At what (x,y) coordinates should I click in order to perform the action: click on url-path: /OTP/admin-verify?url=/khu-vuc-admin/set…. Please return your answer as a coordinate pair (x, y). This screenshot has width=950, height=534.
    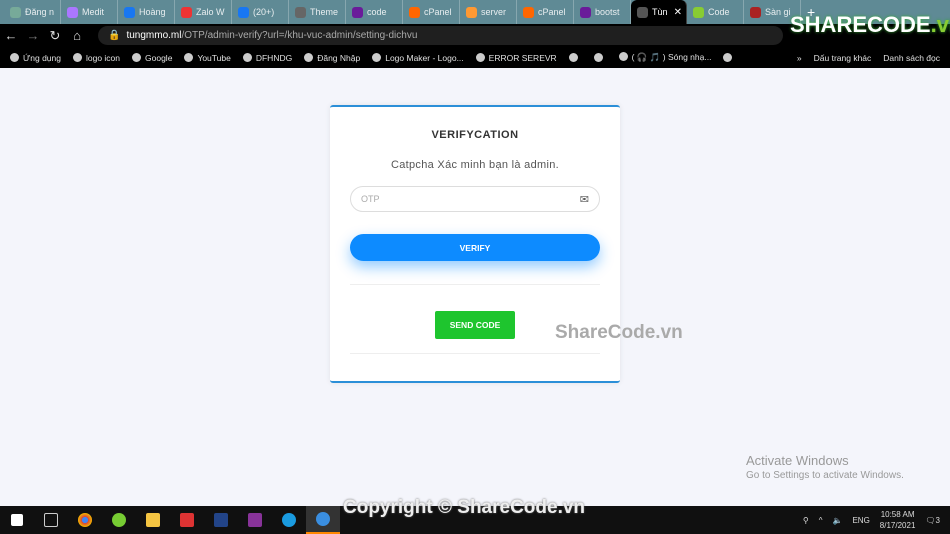
    Looking at the image, I should click on (299, 35).